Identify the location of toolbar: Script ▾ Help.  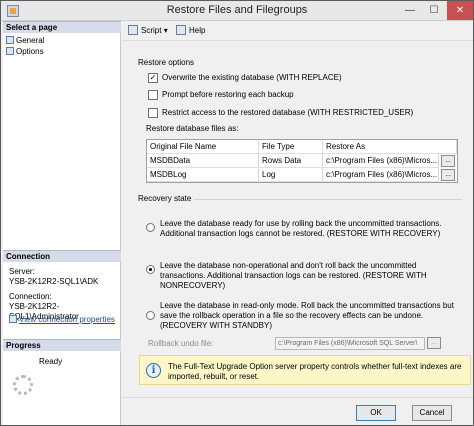
(297, 31).